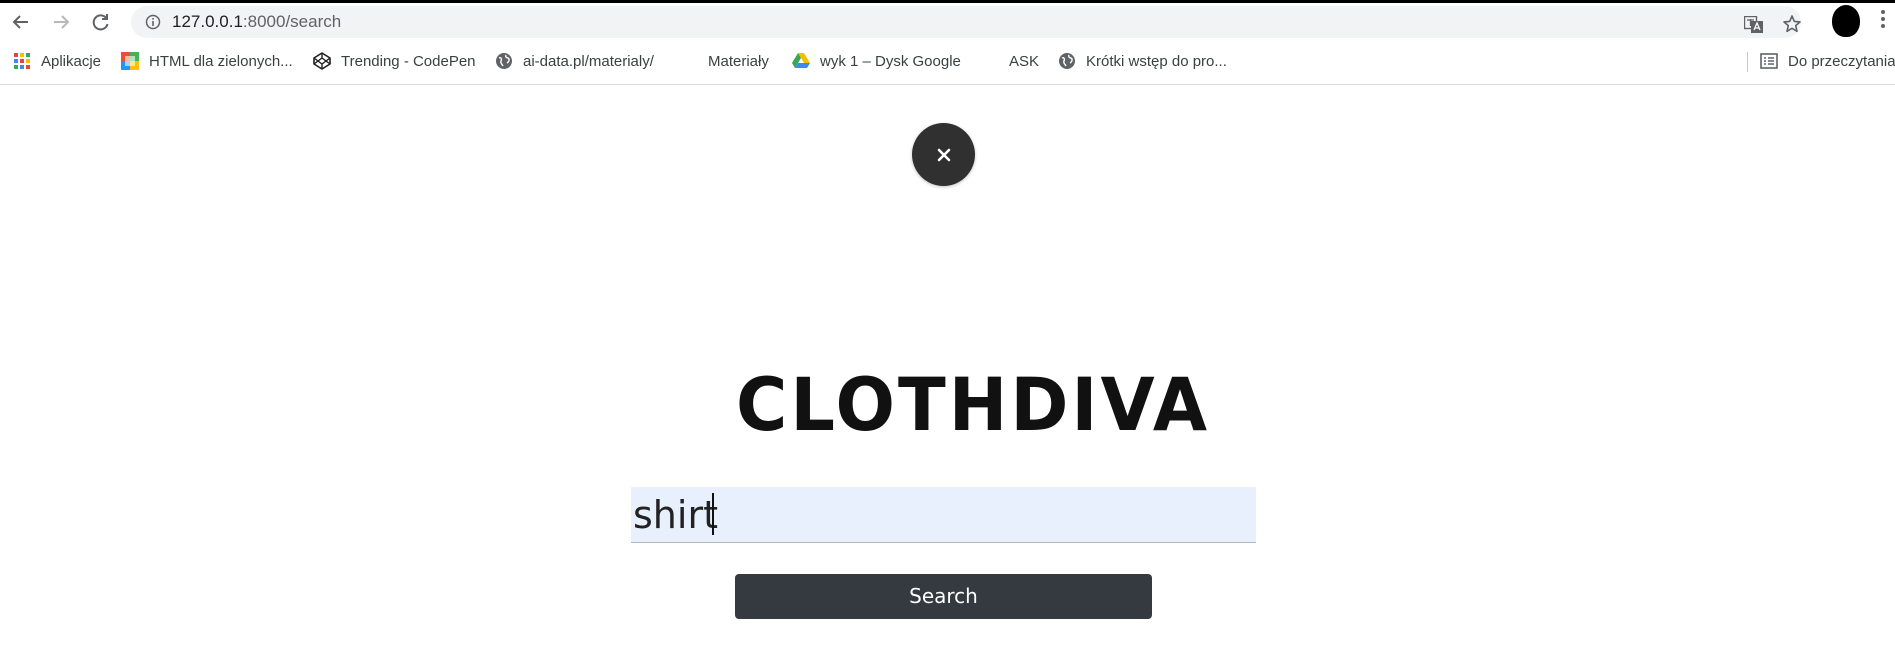 This screenshot has width=1895, height=657. Describe the element at coordinates (292, 21) in the screenshot. I see `url-path: :8000/search` at that location.